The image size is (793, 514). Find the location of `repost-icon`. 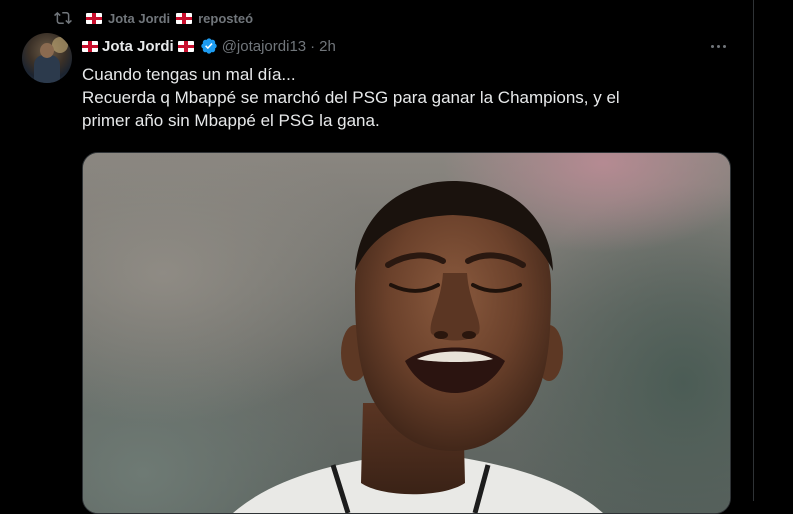

repost-icon is located at coordinates (63, 18).